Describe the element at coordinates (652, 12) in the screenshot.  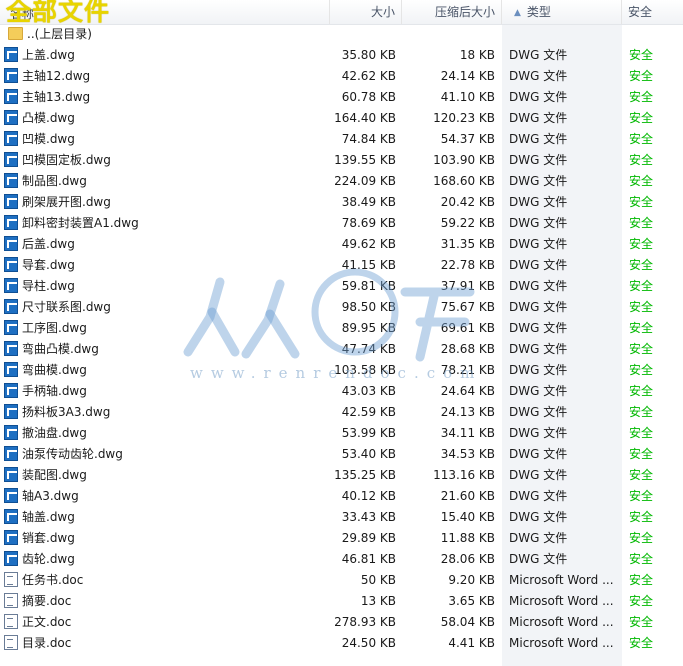
I see `header-security: 安全` at that location.